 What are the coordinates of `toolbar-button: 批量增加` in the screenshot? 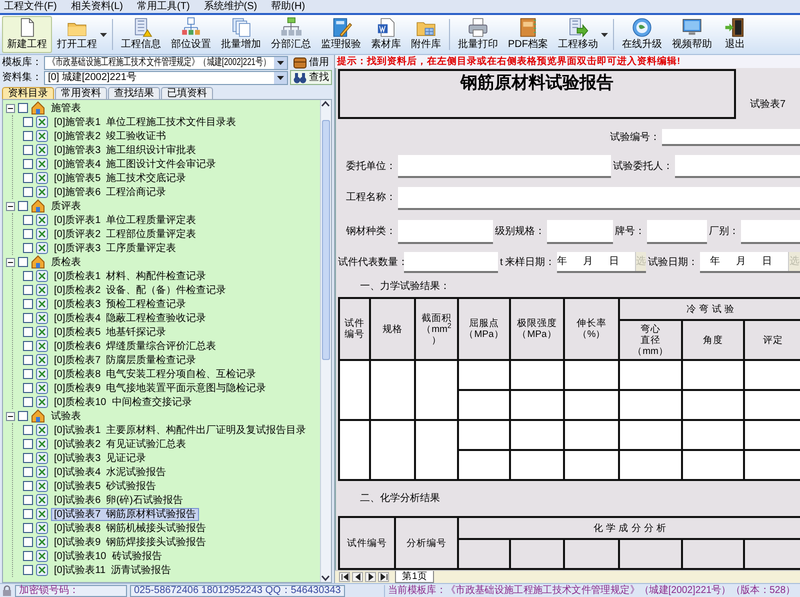 It's located at (241, 34).